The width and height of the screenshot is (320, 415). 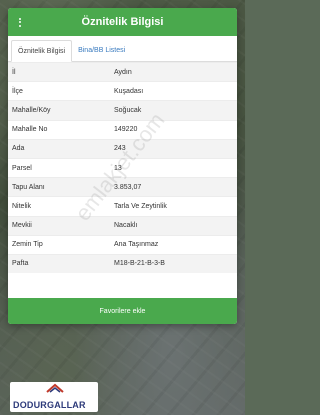 What do you see at coordinates (129, 91) in the screenshot?
I see `row-value: Kuşadası` at bounding box center [129, 91].